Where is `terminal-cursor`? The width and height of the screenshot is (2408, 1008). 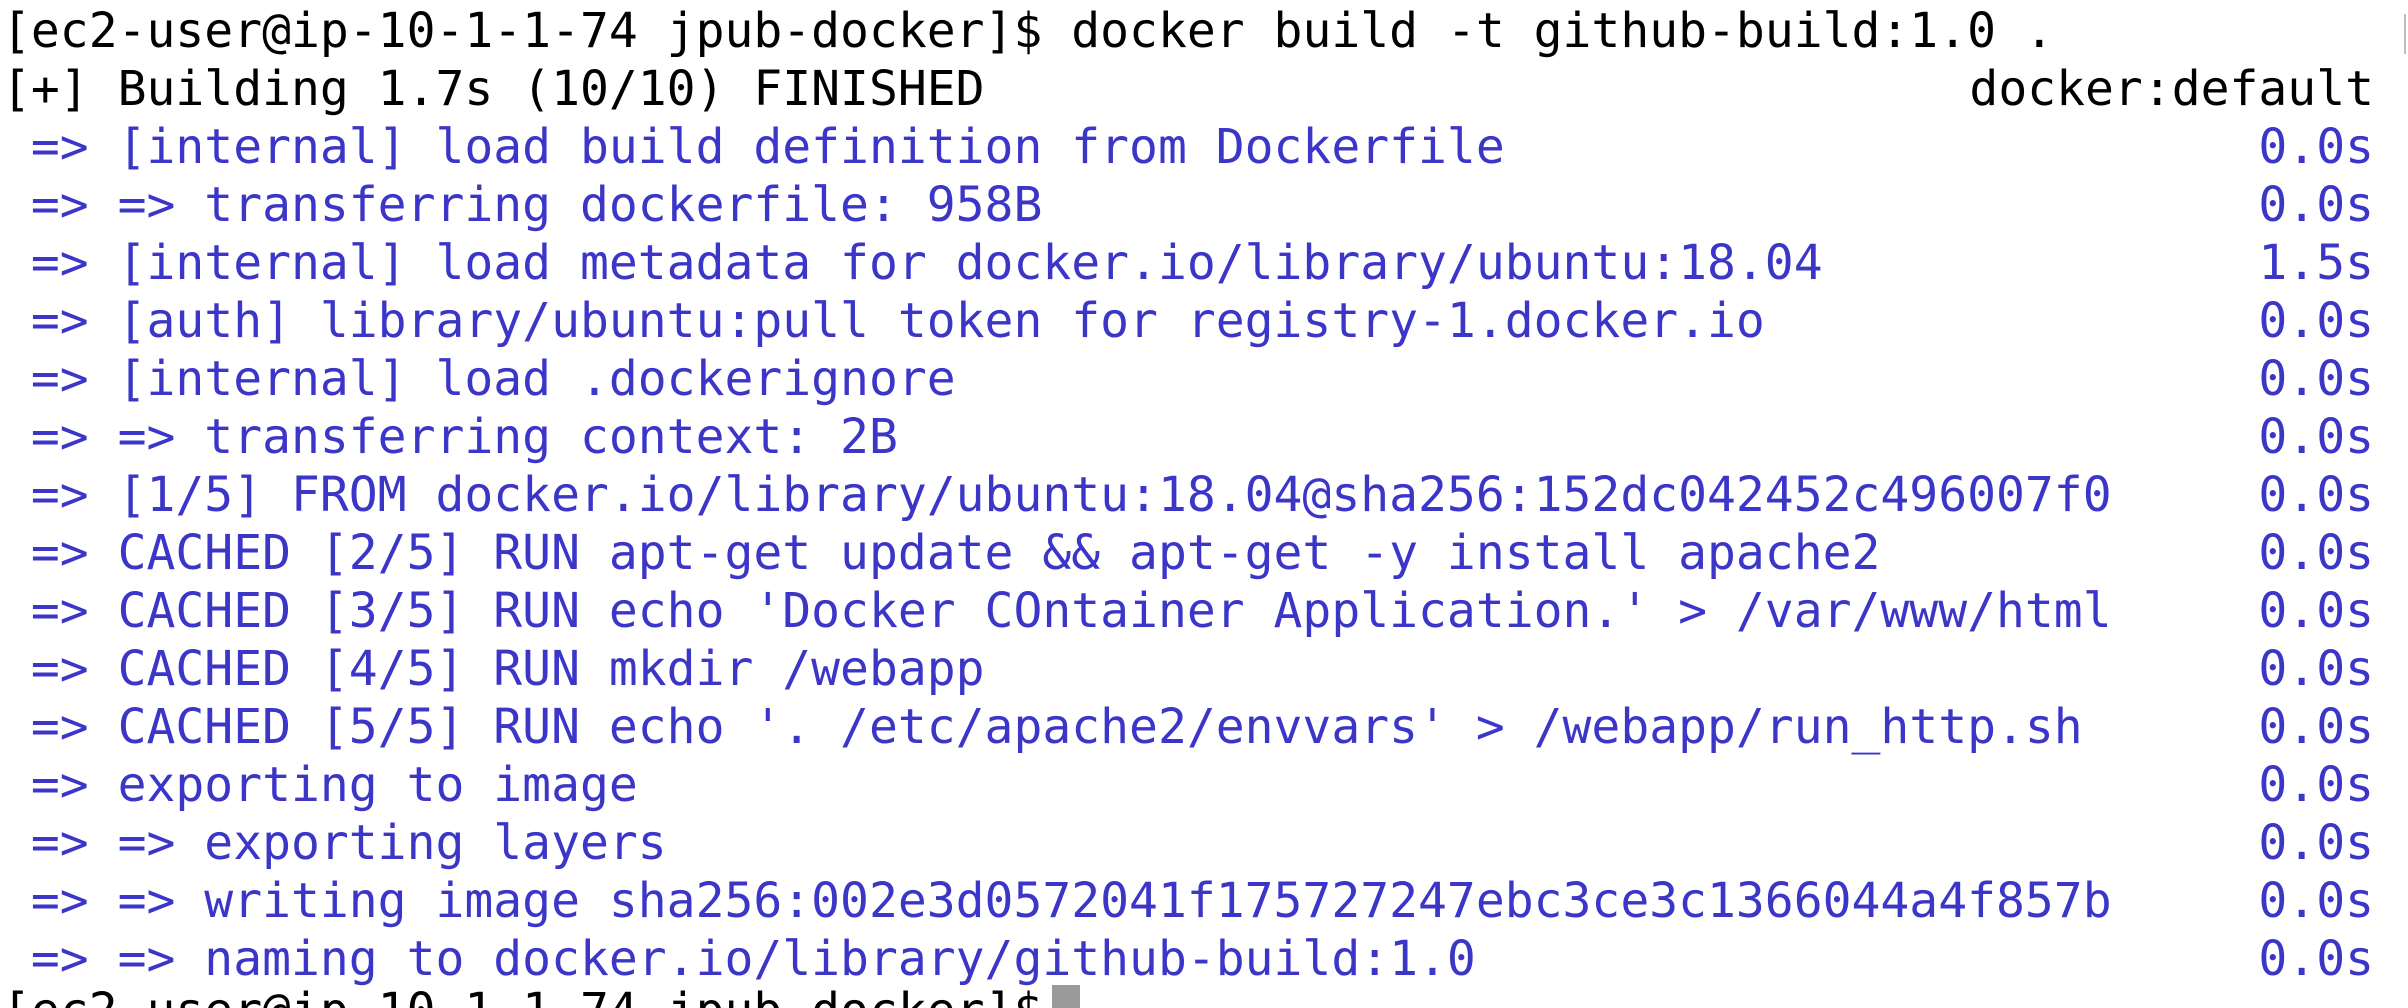
terminal-cursor is located at coordinates (1066, 996).